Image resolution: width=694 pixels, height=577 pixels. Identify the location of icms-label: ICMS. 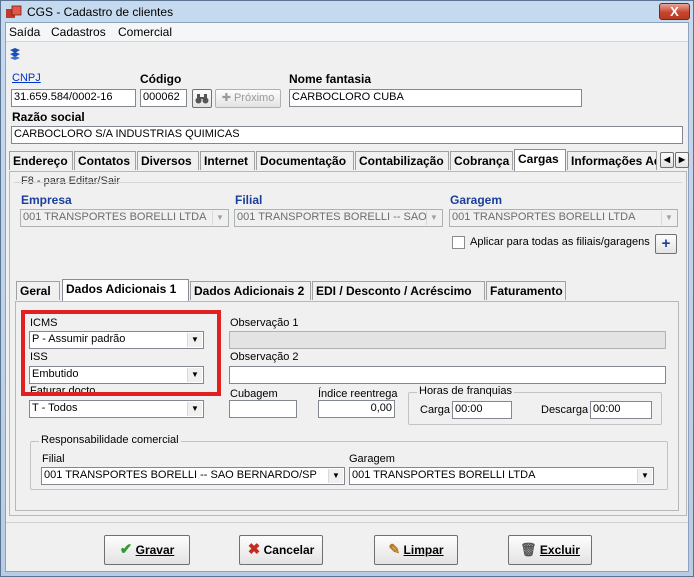
(44, 323).